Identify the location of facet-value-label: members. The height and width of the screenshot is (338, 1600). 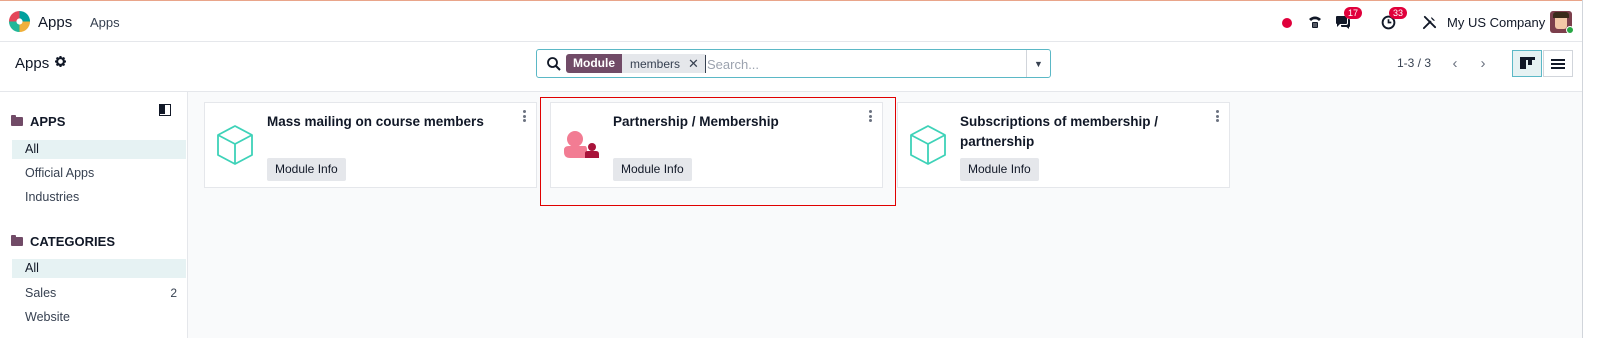
(655, 63).